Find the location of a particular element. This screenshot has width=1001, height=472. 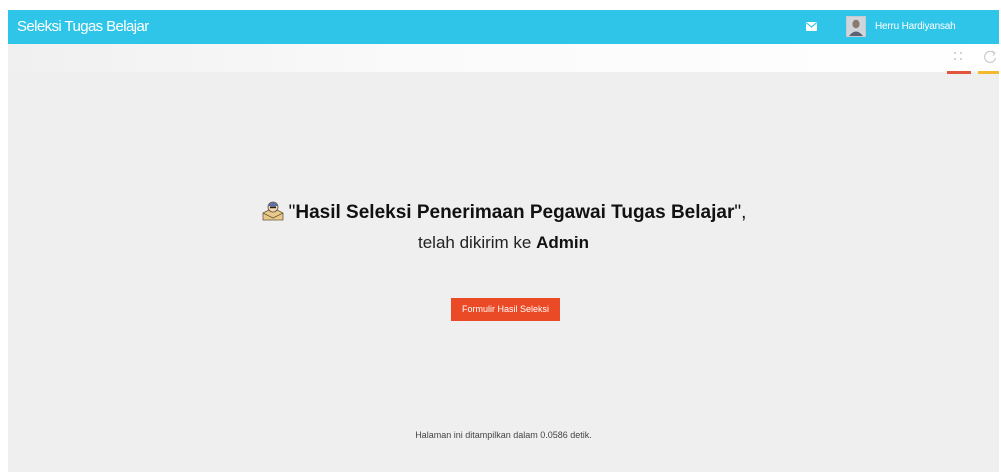

mail-user-icon is located at coordinates (273, 211).